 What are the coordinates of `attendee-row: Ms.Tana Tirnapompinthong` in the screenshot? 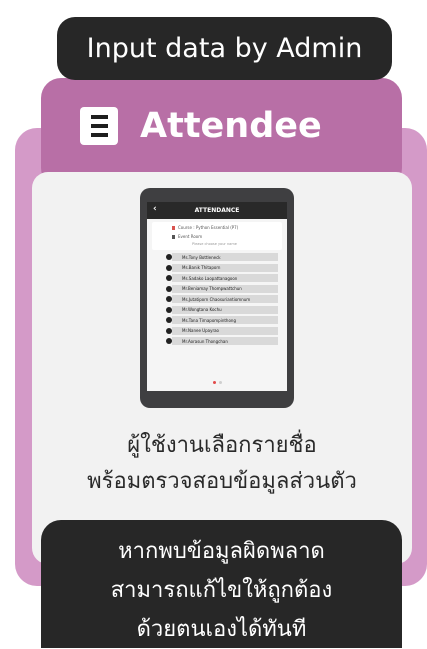 It's located at (222, 320).